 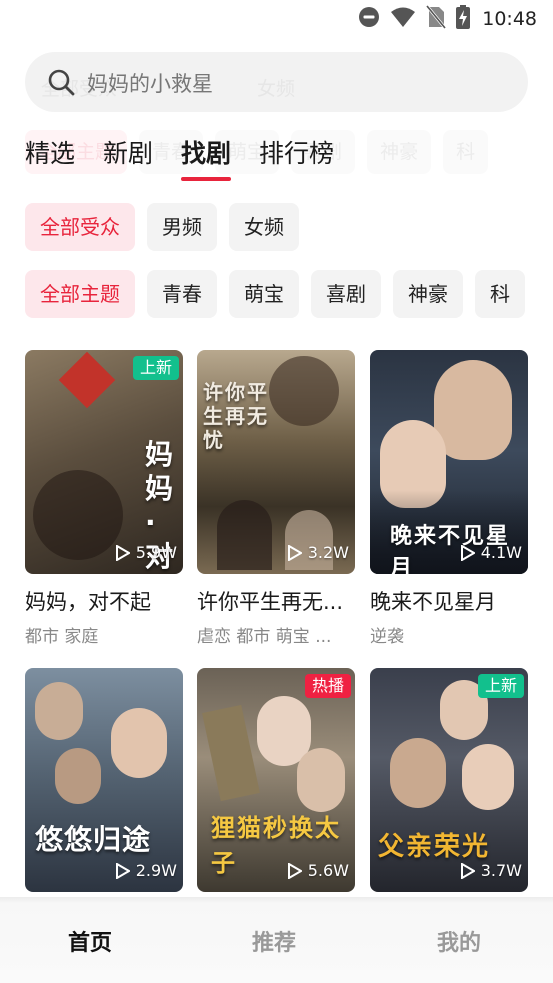 I want to click on search-ghost-female: 女频, so click(x=276, y=89).